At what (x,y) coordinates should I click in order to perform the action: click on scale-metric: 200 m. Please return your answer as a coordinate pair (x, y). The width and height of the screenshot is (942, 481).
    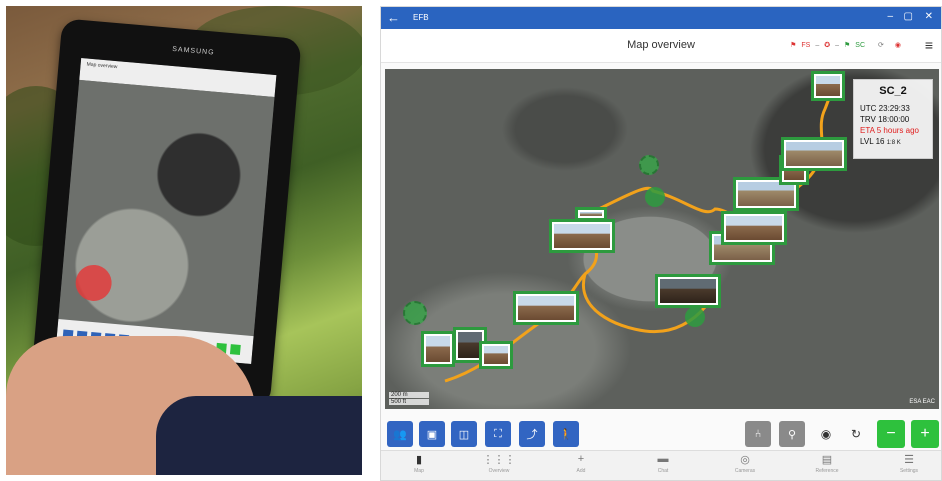
    Looking at the image, I should click on (409, 395).